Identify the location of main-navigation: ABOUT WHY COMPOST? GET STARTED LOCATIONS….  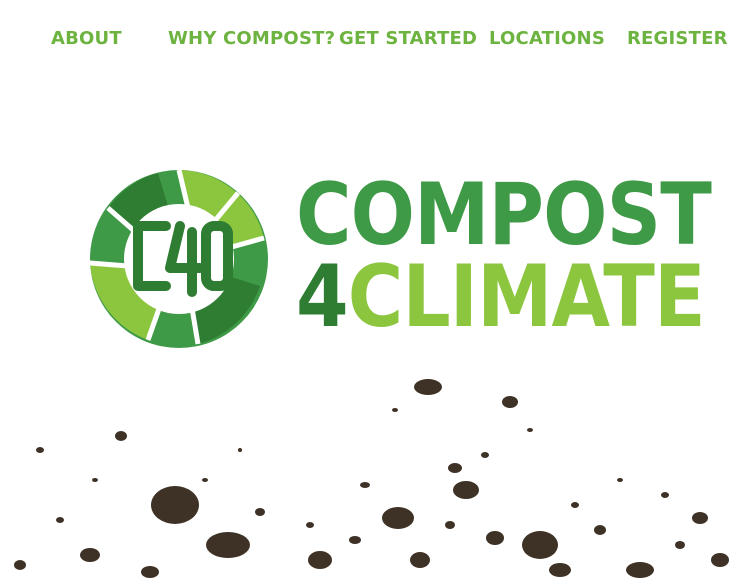
(372, 40).